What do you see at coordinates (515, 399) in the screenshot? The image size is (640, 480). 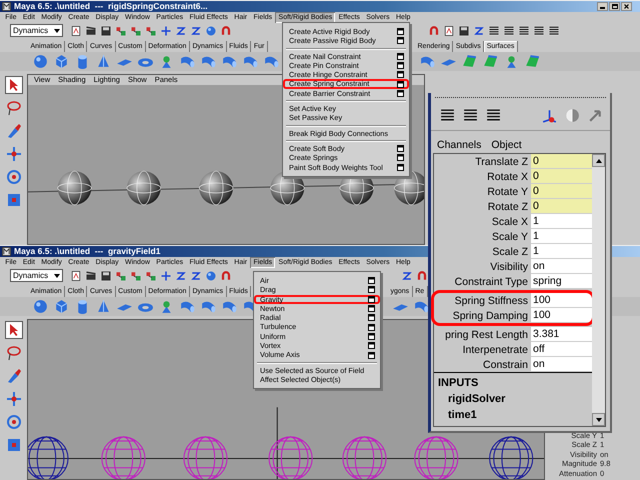 I see `input-node: rigidSolver` at bounding box center [515, 399].